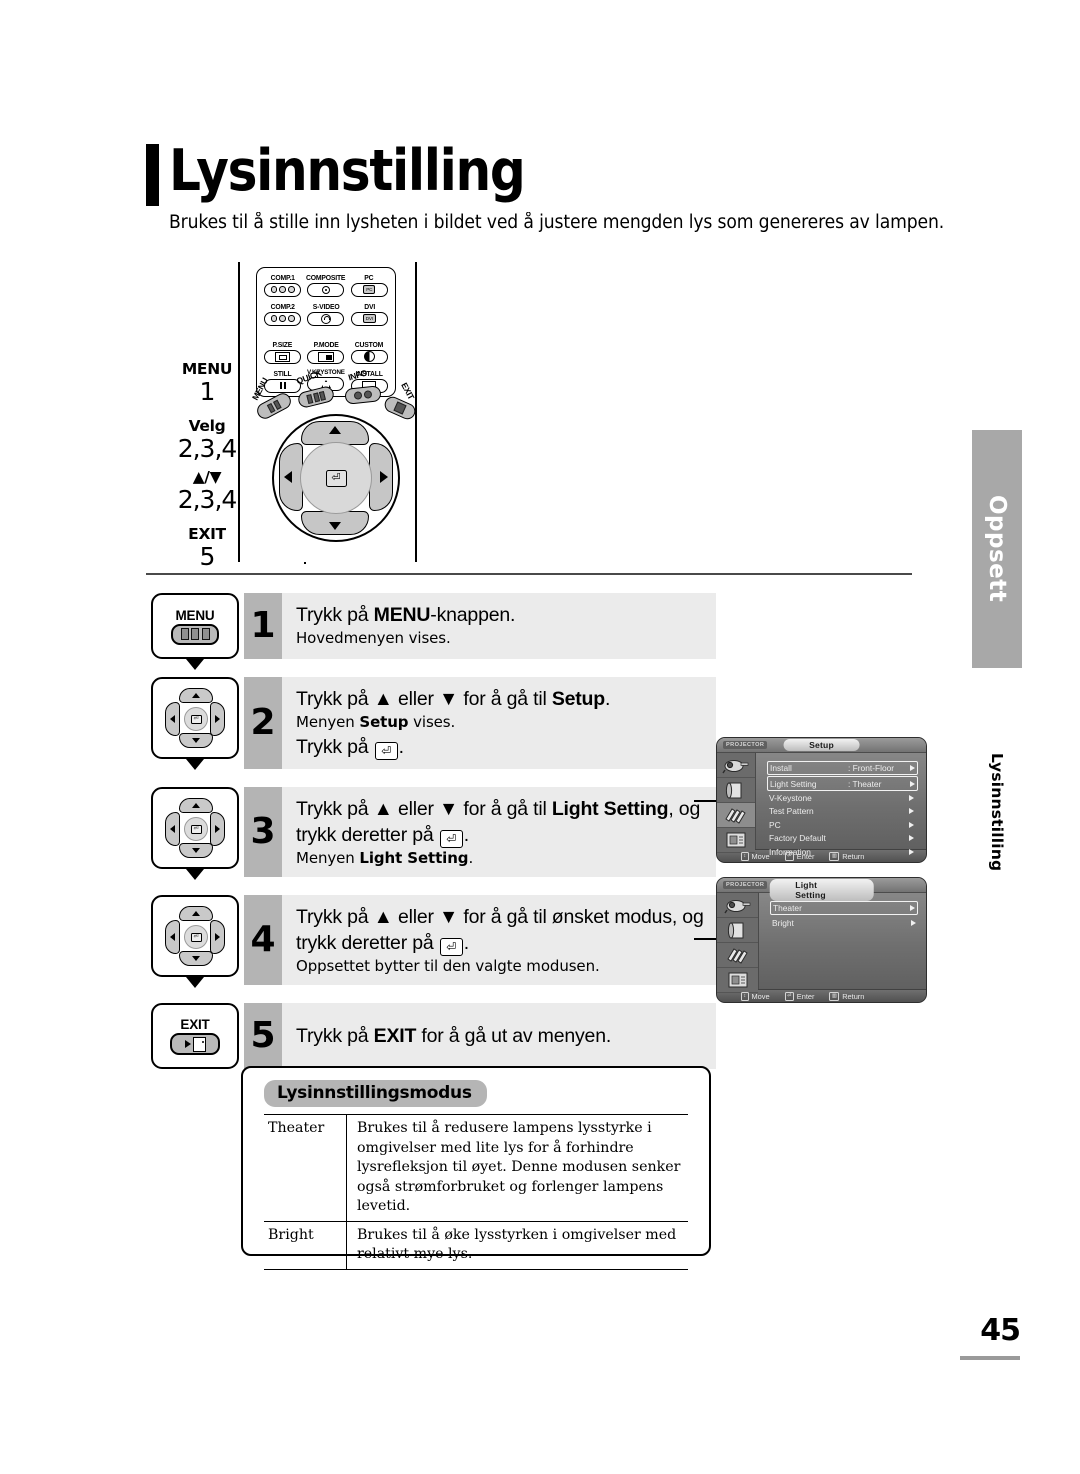 The image size is (1080, 1474). What do you see at coordinates (369, 352) in the screenshot?
I see `remote-button-custom: CUSTOM` at bounding box center [369, 352].